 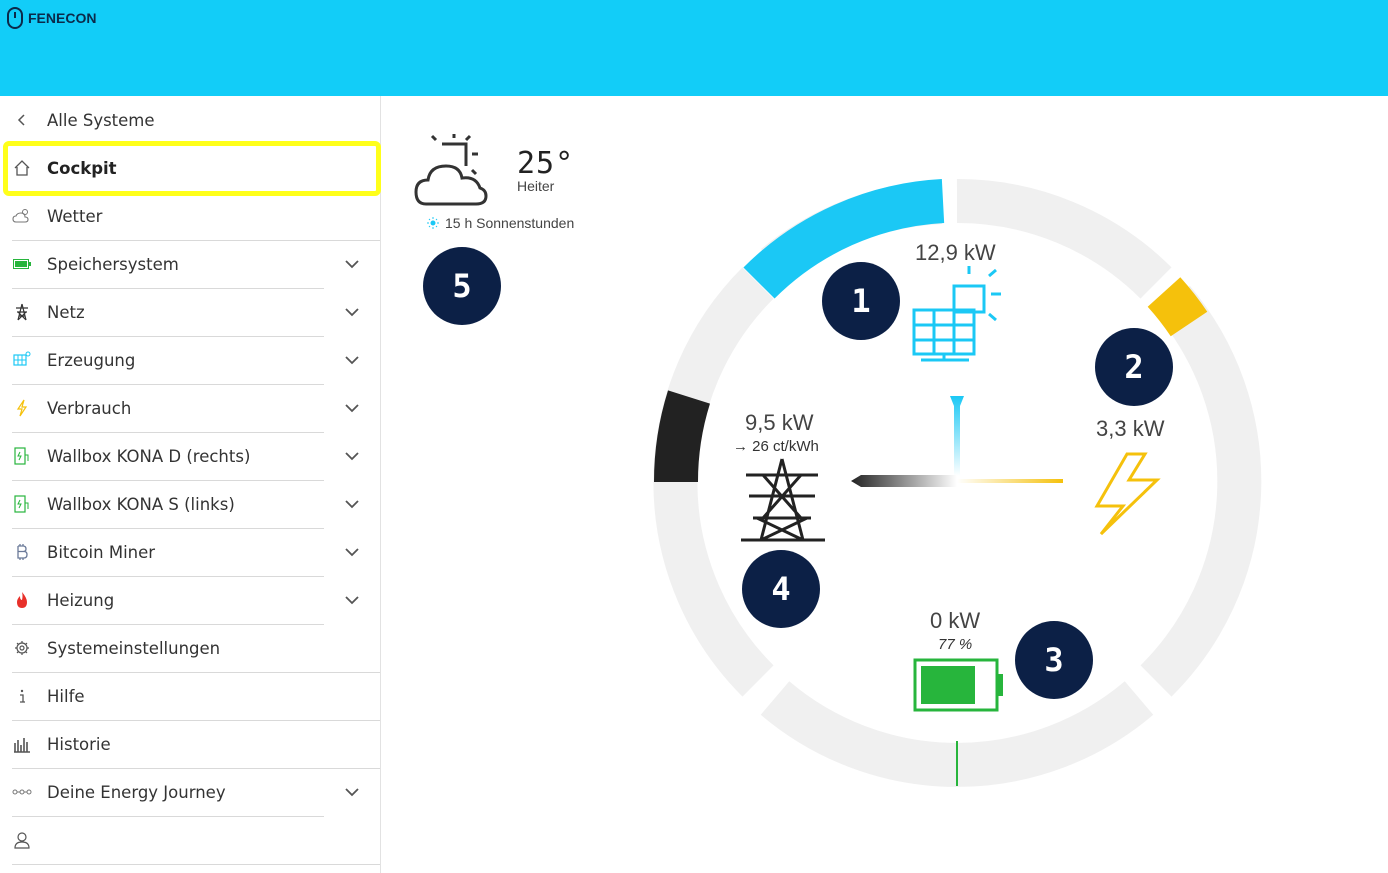 I want to click on sidebar-item-label: Speichersystem, so click(x=113, y=264).